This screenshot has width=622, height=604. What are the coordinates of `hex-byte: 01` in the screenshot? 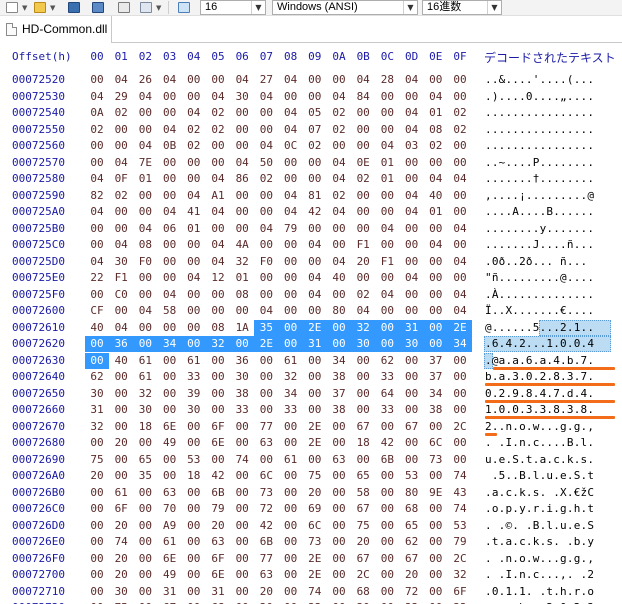 It's located at (387, 163).